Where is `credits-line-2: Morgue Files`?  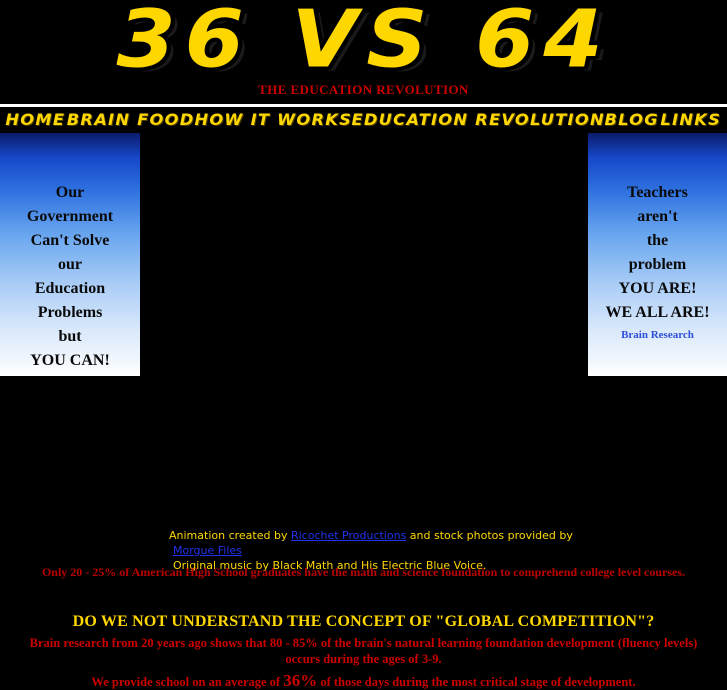 credits-line-2: Morgue Files is located at coordinates (379, 550).